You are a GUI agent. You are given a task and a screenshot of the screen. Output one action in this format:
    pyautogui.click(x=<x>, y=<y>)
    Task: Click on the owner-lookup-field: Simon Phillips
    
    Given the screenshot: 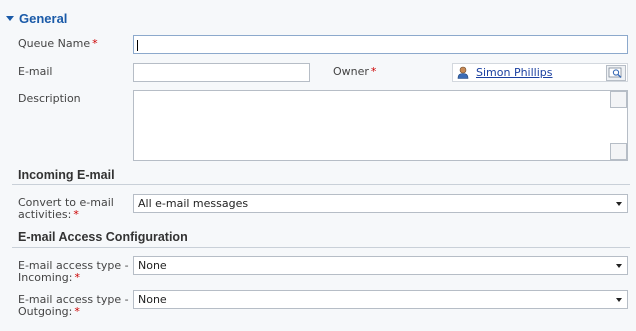 What is the action you would take?
    pyautogui.click(x=540, y=72)
    